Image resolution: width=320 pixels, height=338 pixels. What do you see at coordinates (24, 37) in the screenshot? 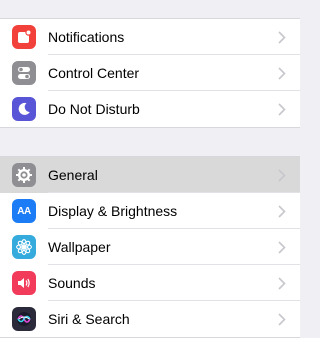
I see `notifications-icon` at bounding box center [24, 37].